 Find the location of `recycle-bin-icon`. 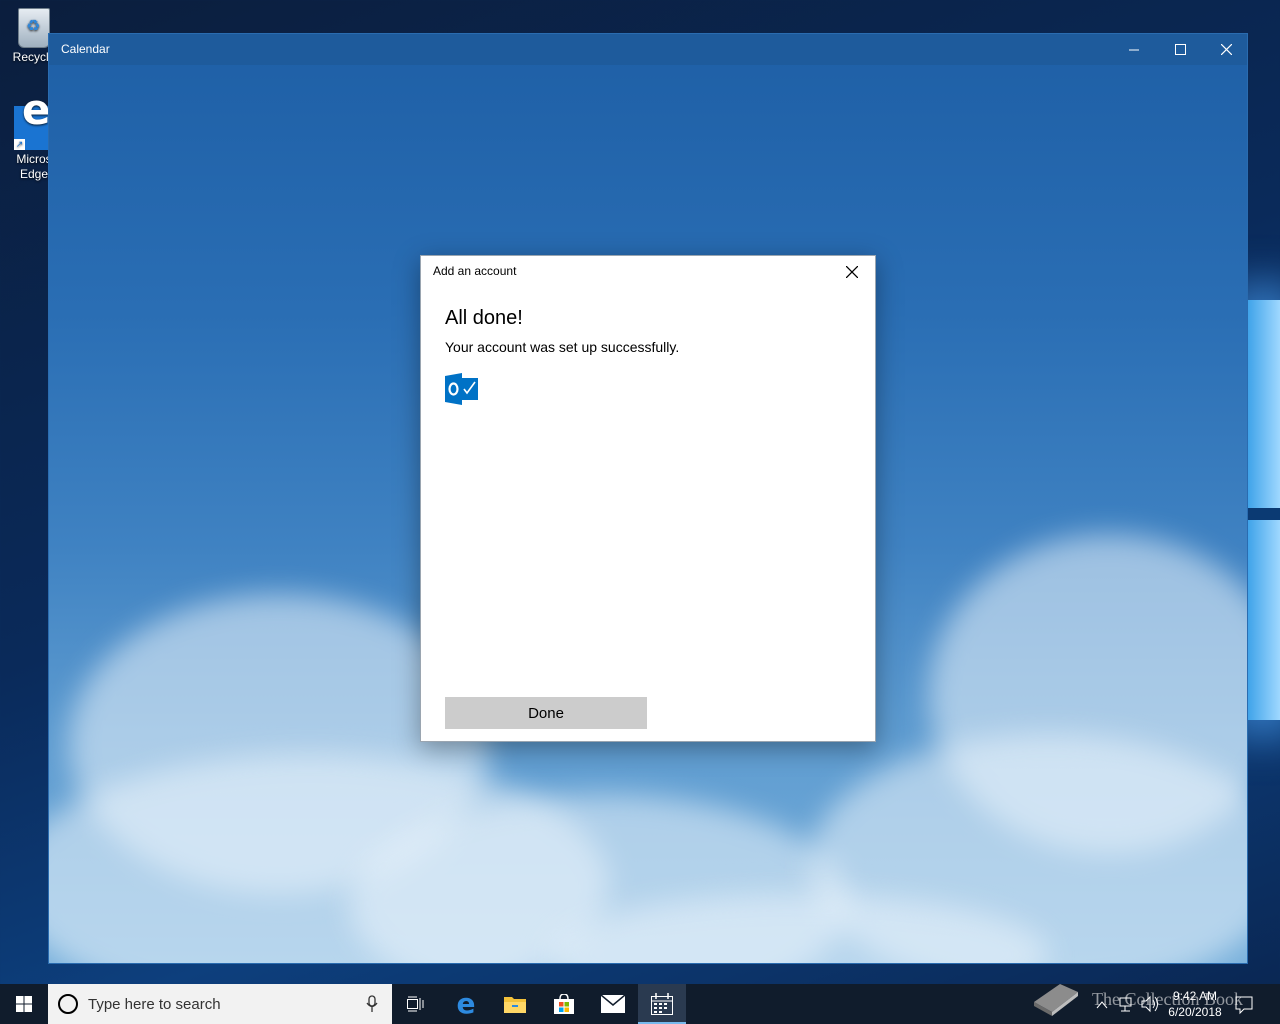

recycle-bin-icon is located at coordinates (34, 28).